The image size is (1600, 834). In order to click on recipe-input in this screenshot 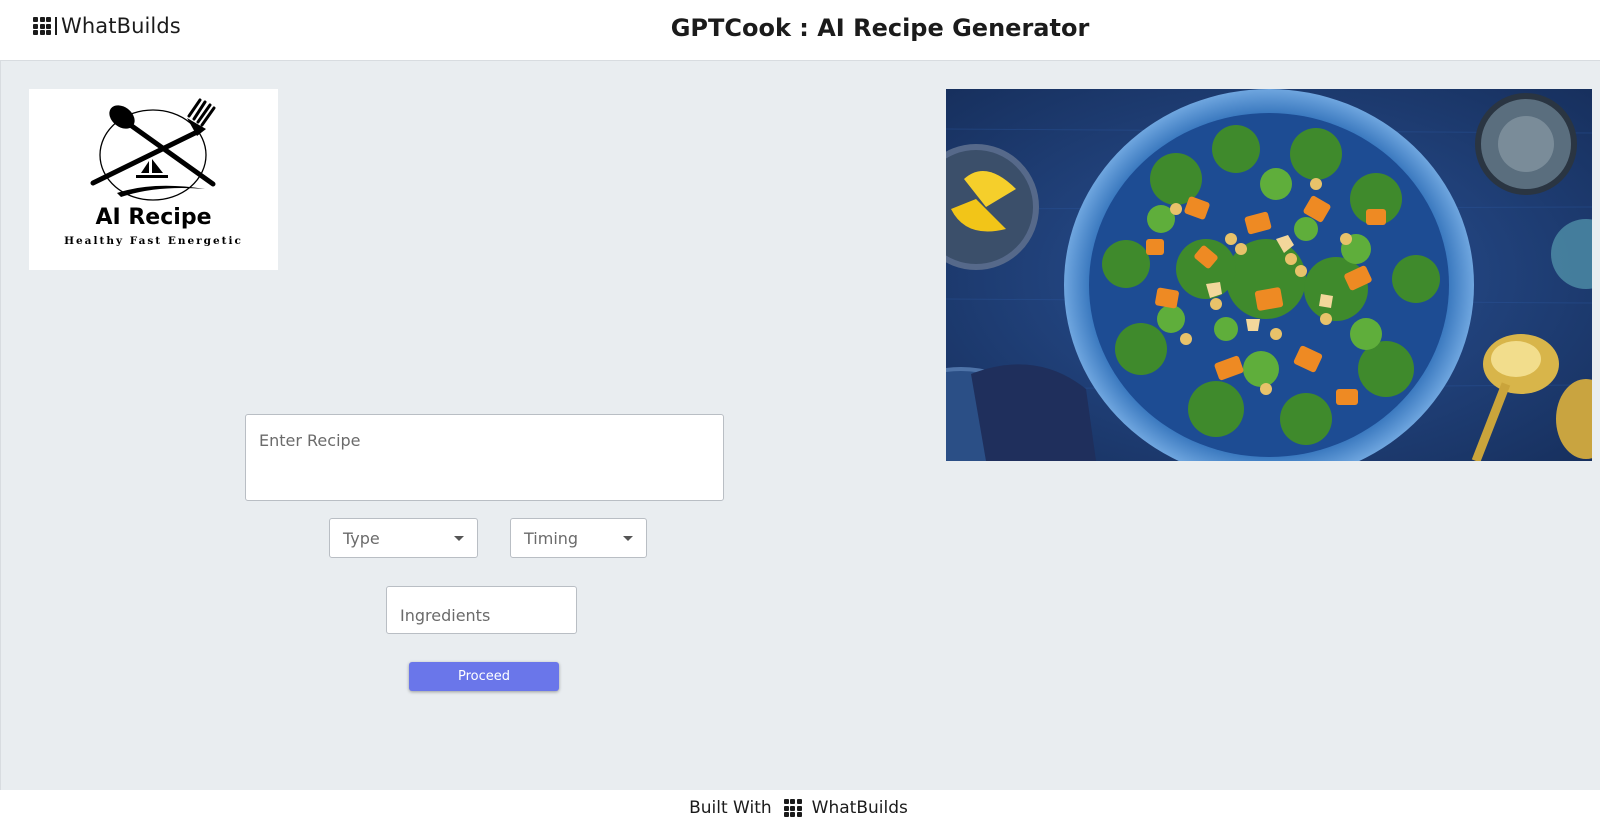, I will do `click(484, 457)`.